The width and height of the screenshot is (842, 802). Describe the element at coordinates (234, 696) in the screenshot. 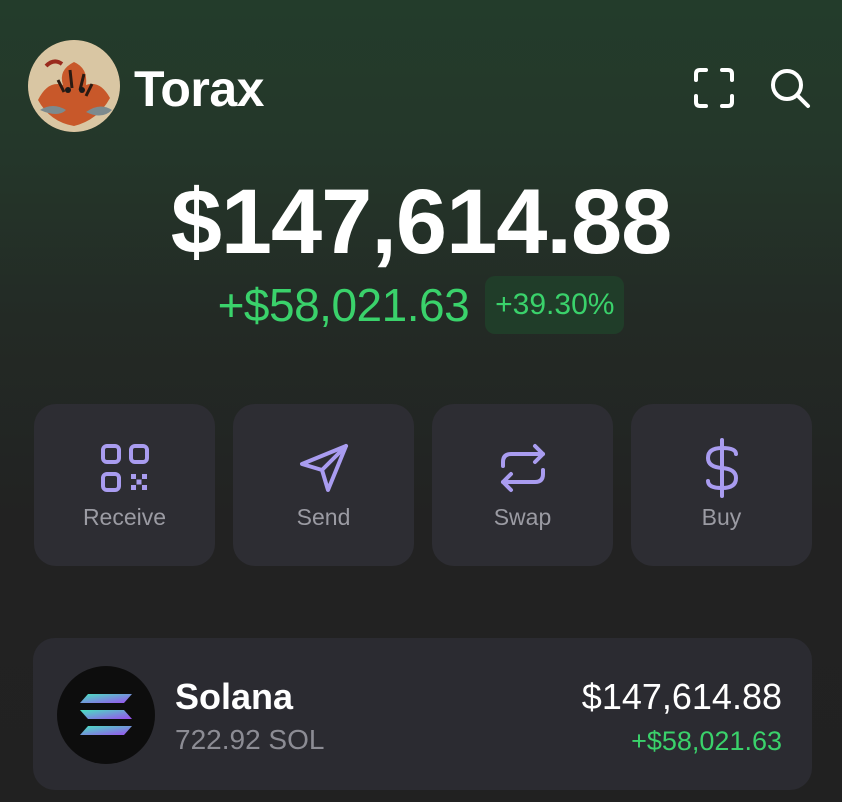

I see `token-name: Solana` at that location.